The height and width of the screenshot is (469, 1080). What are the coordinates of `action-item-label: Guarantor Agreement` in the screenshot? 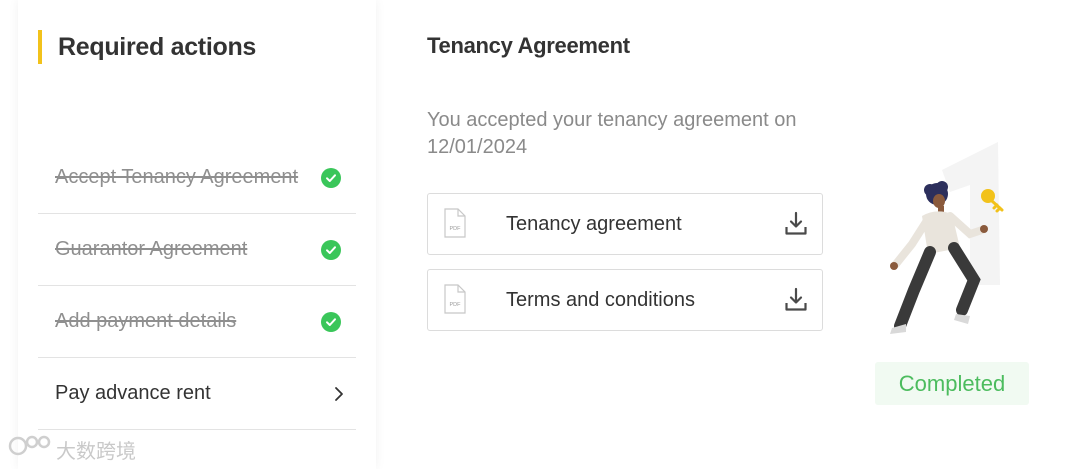 It's located at (151, 249).